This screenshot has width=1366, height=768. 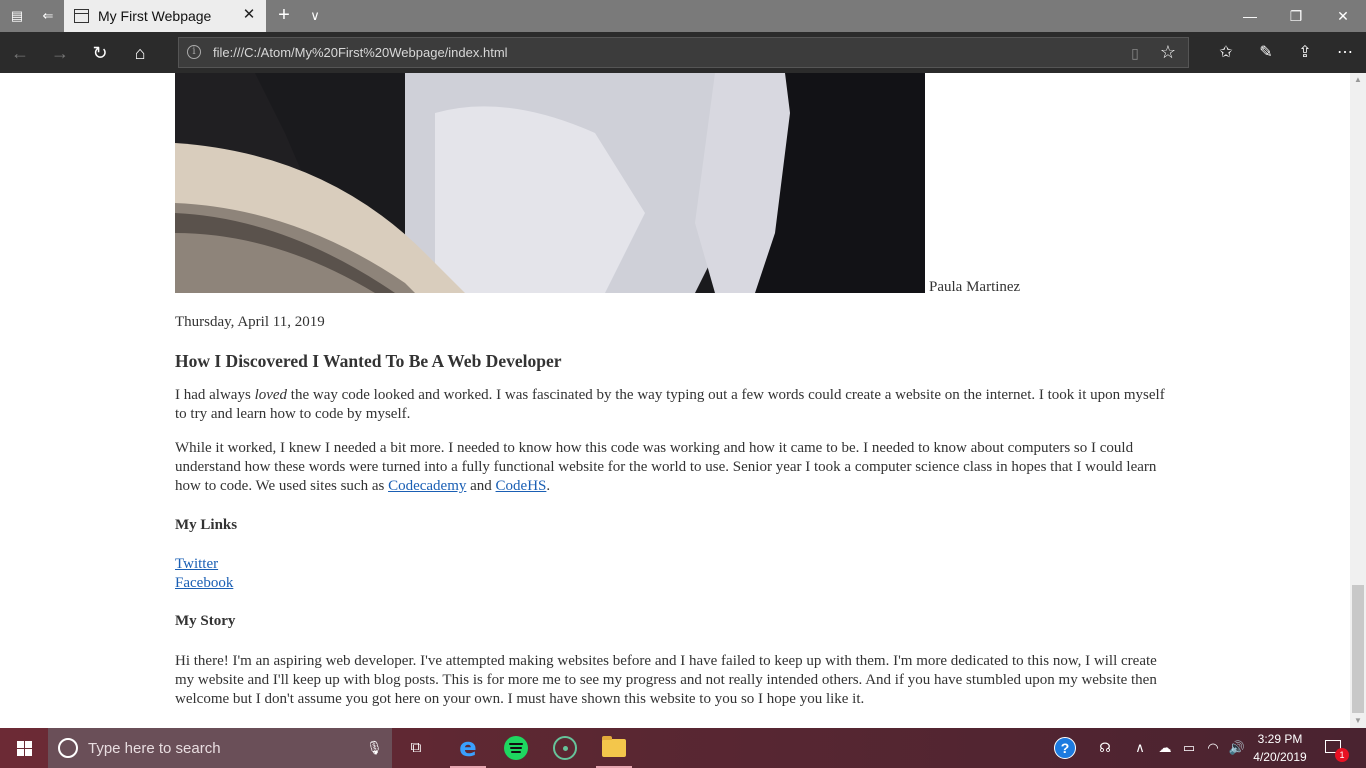 What do you see at coordinates (481, 486) in the screenshot?
I see `learning-and: and` at bounding box center [481, 486].